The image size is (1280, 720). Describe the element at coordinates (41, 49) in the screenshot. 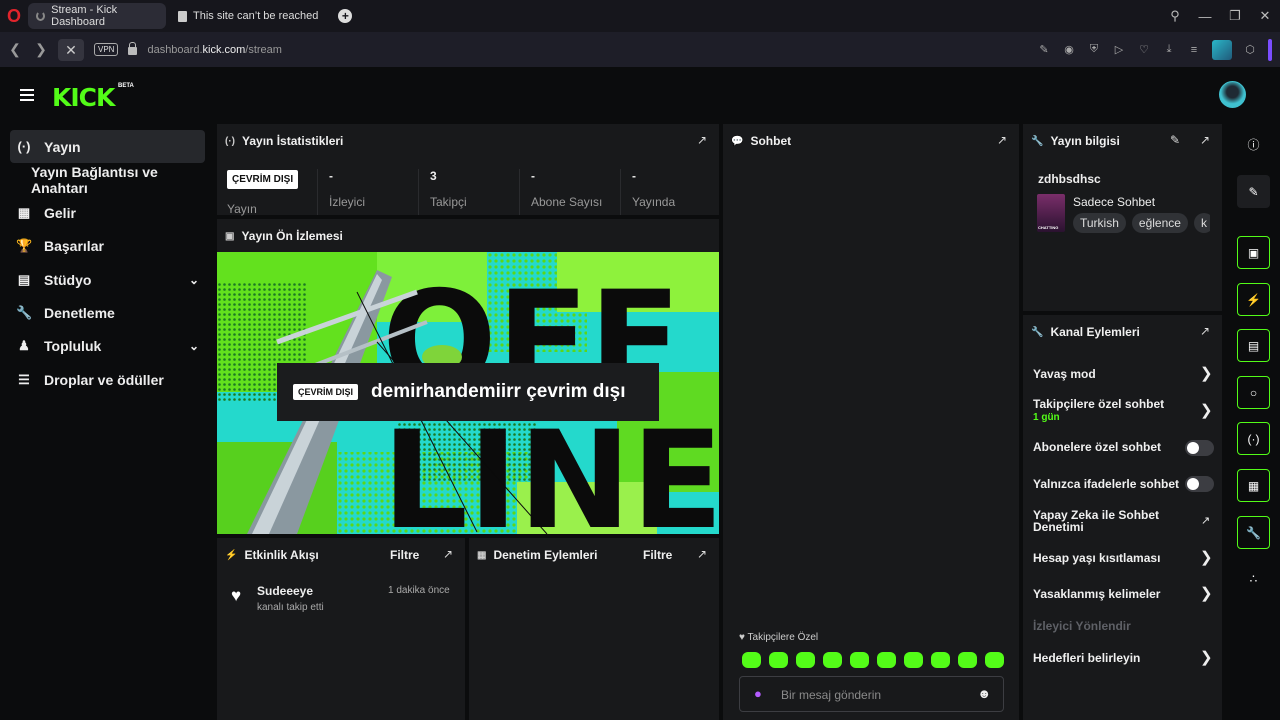

I see `forward-button: ❯` at that location.